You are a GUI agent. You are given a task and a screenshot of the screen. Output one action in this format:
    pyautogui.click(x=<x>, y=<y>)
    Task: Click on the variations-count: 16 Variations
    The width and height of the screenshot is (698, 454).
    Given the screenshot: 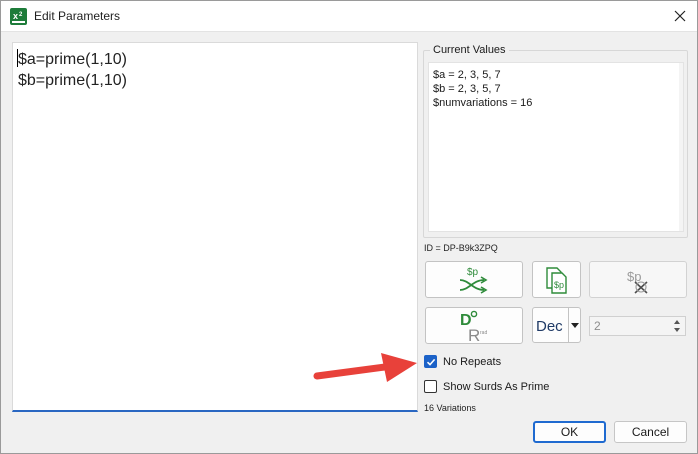 What is the action you would take?
    pyautogui.click(x=450, y=408)
    